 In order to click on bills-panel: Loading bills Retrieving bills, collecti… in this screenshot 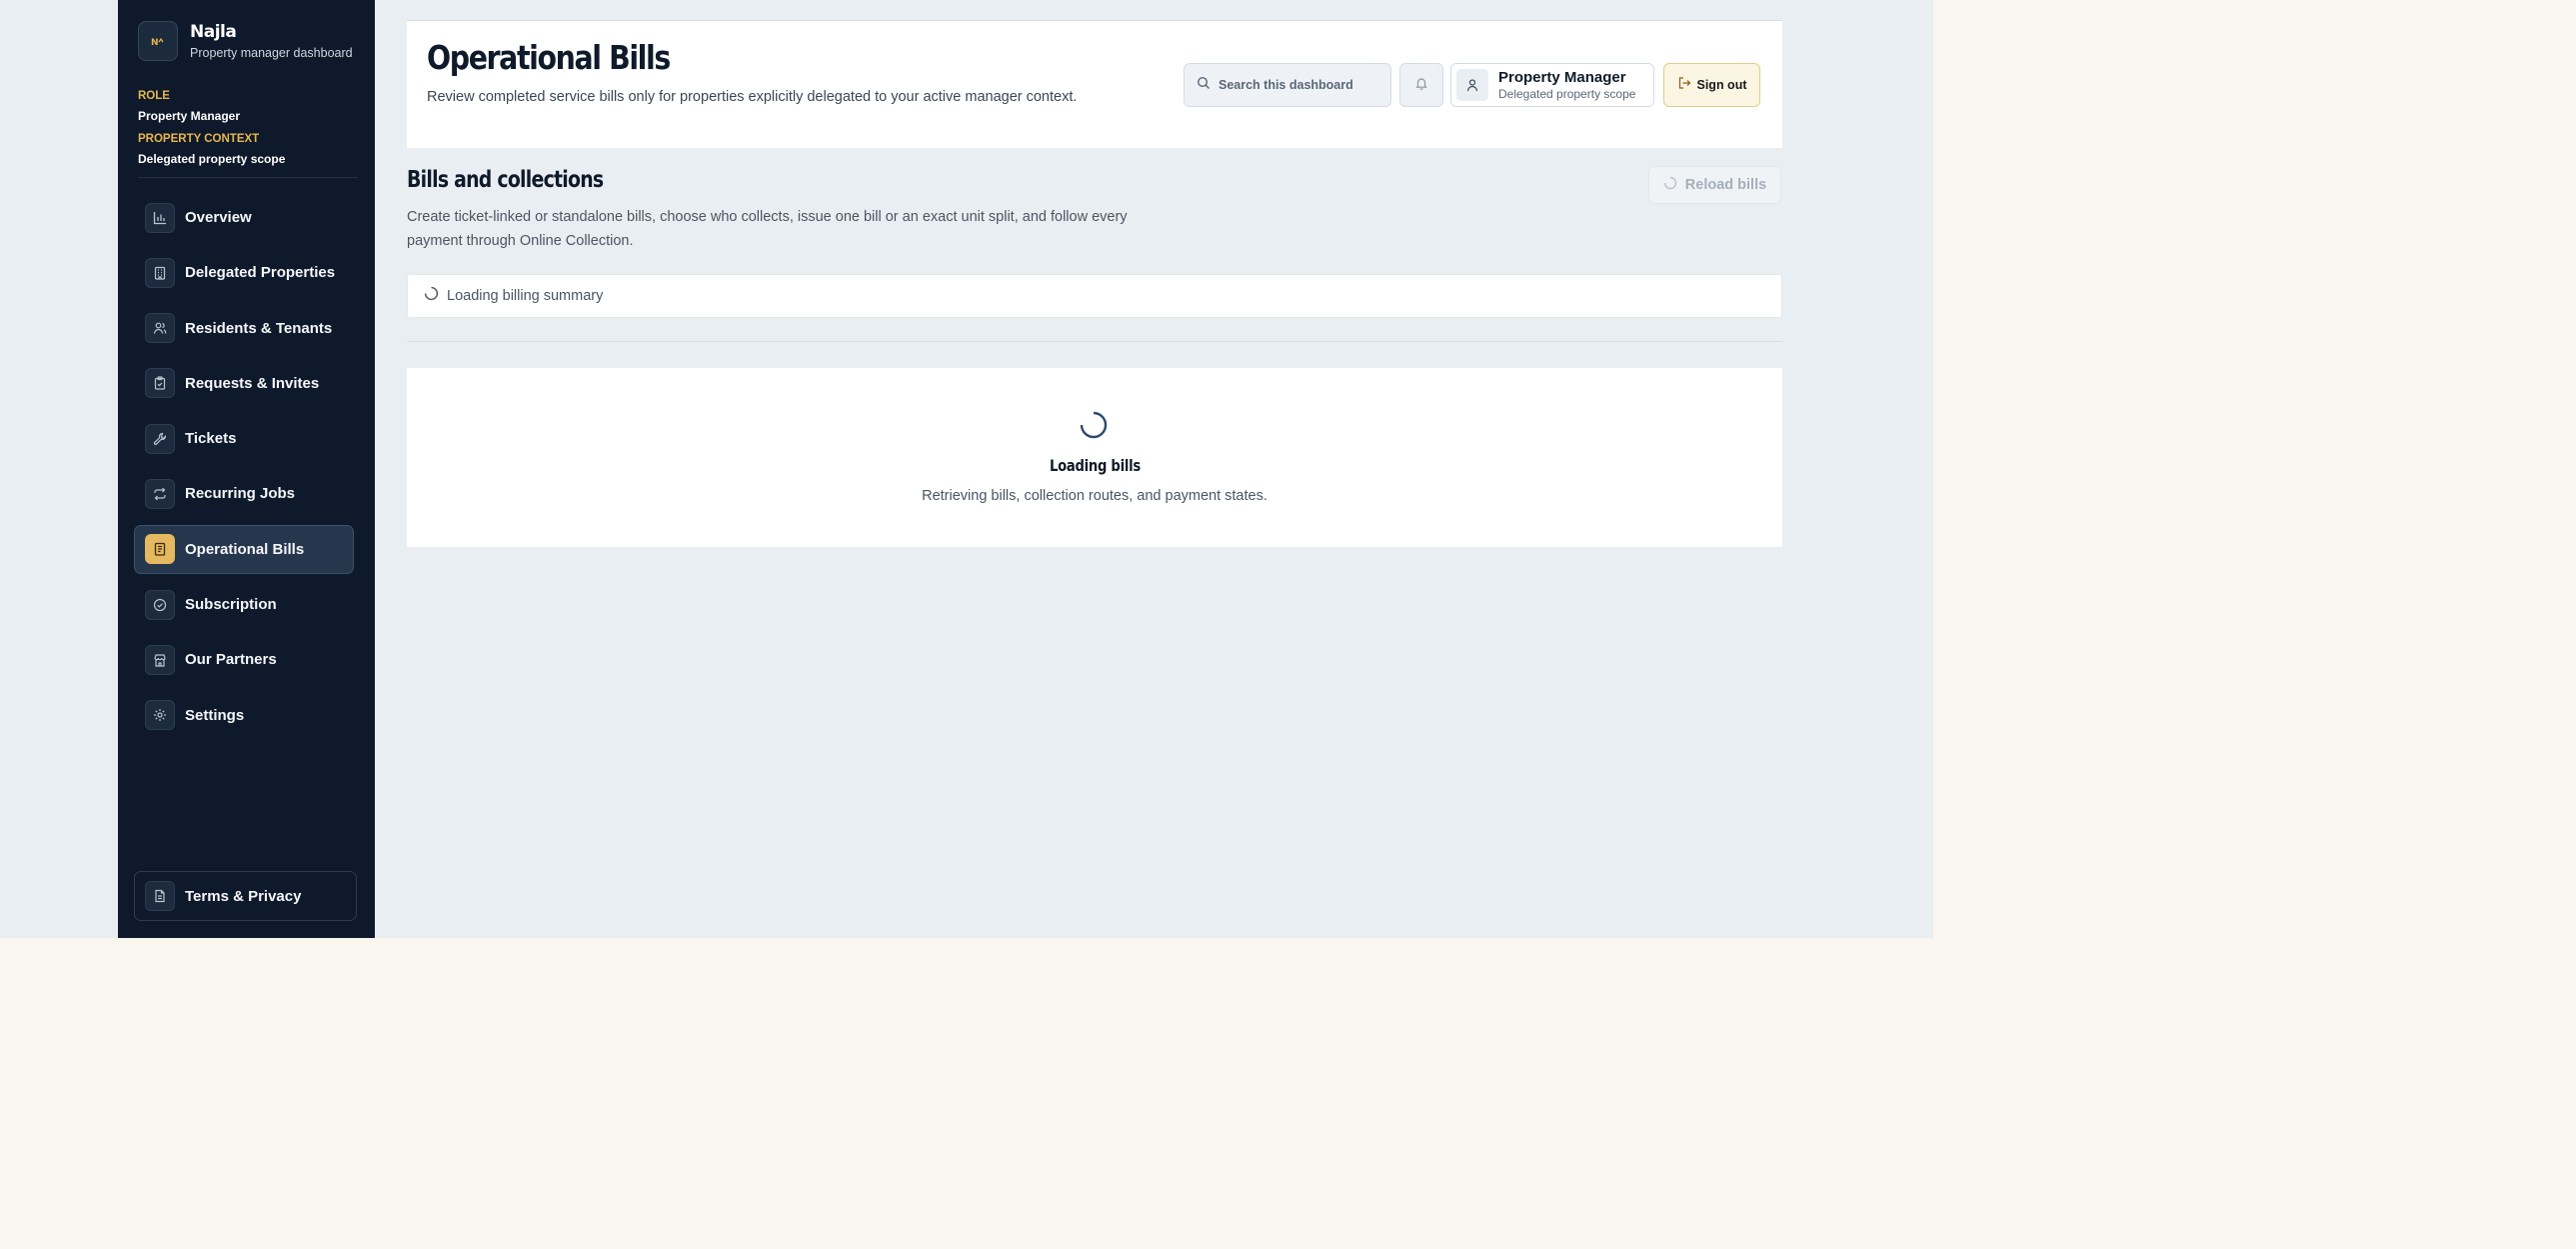, I will do `click(1094, 457)`.